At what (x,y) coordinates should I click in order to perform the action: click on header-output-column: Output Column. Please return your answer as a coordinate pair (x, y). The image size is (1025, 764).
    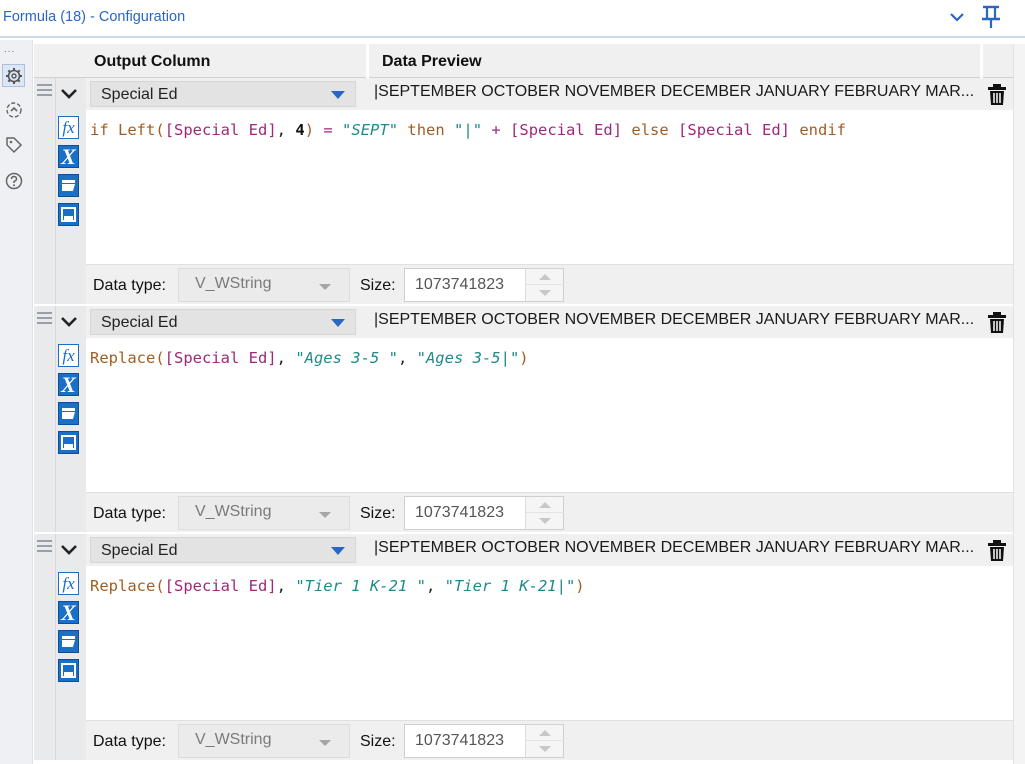
    Looking at the image, I should click on (152, 61).